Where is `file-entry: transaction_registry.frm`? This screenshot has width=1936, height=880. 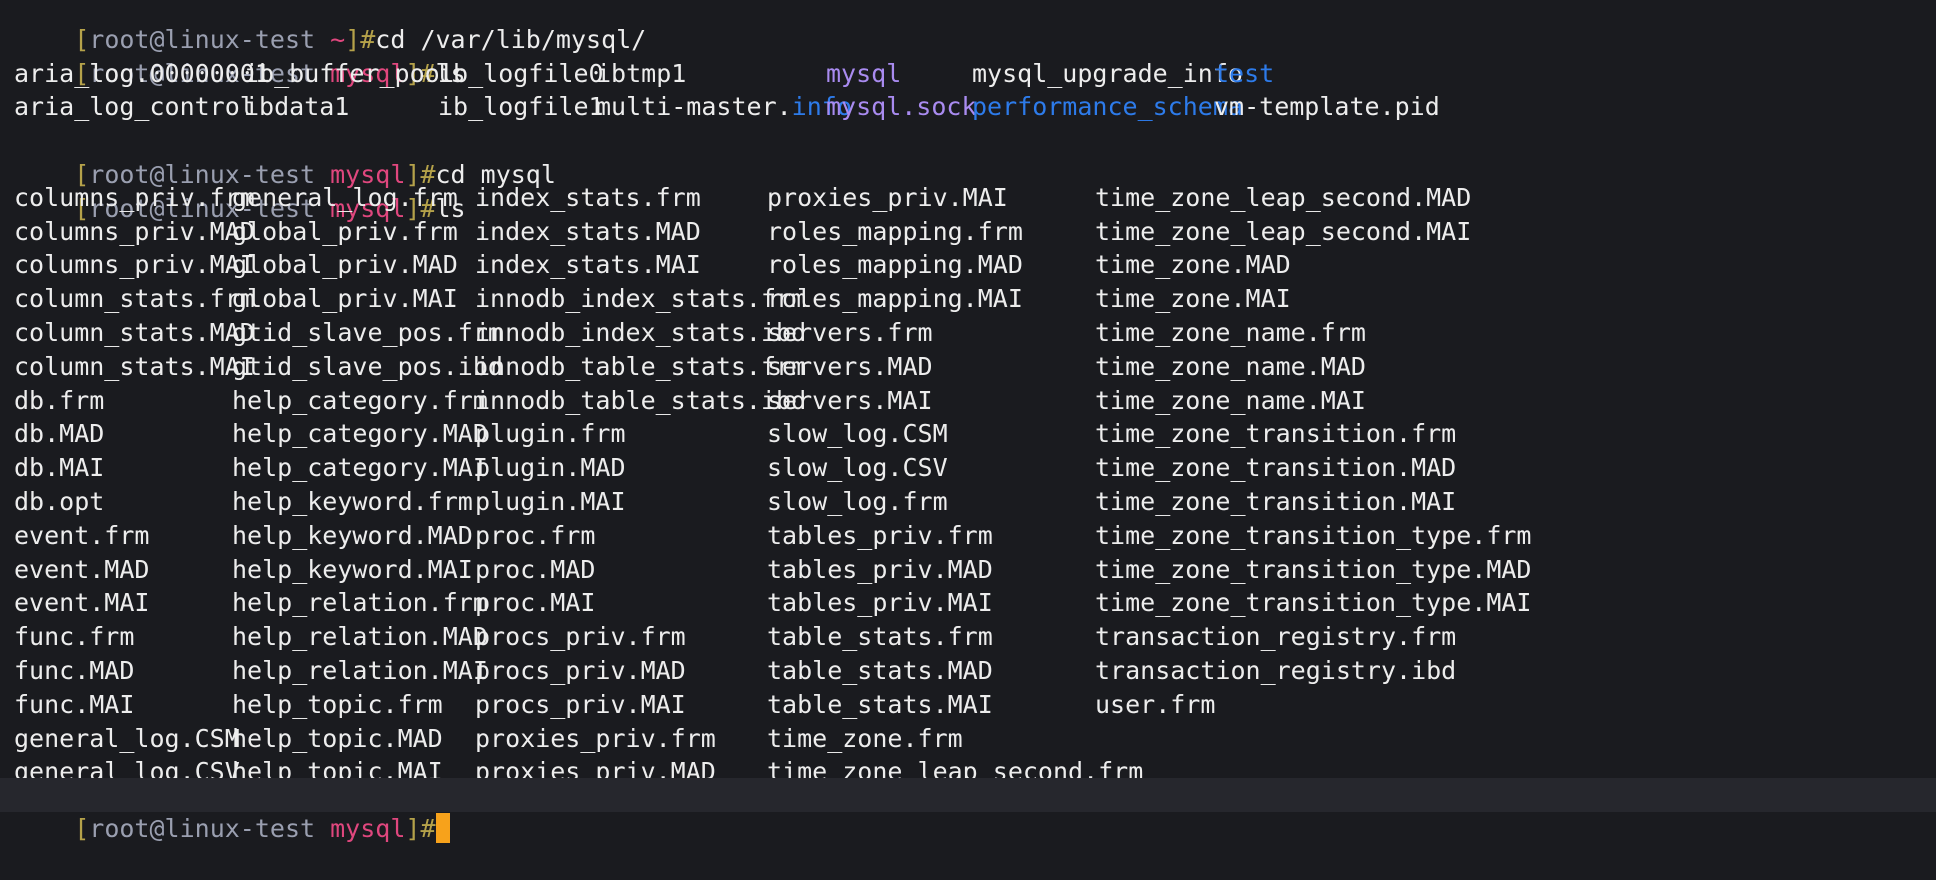 file-entry: transaction_registry.frm is located at coordinates (1276, 637).